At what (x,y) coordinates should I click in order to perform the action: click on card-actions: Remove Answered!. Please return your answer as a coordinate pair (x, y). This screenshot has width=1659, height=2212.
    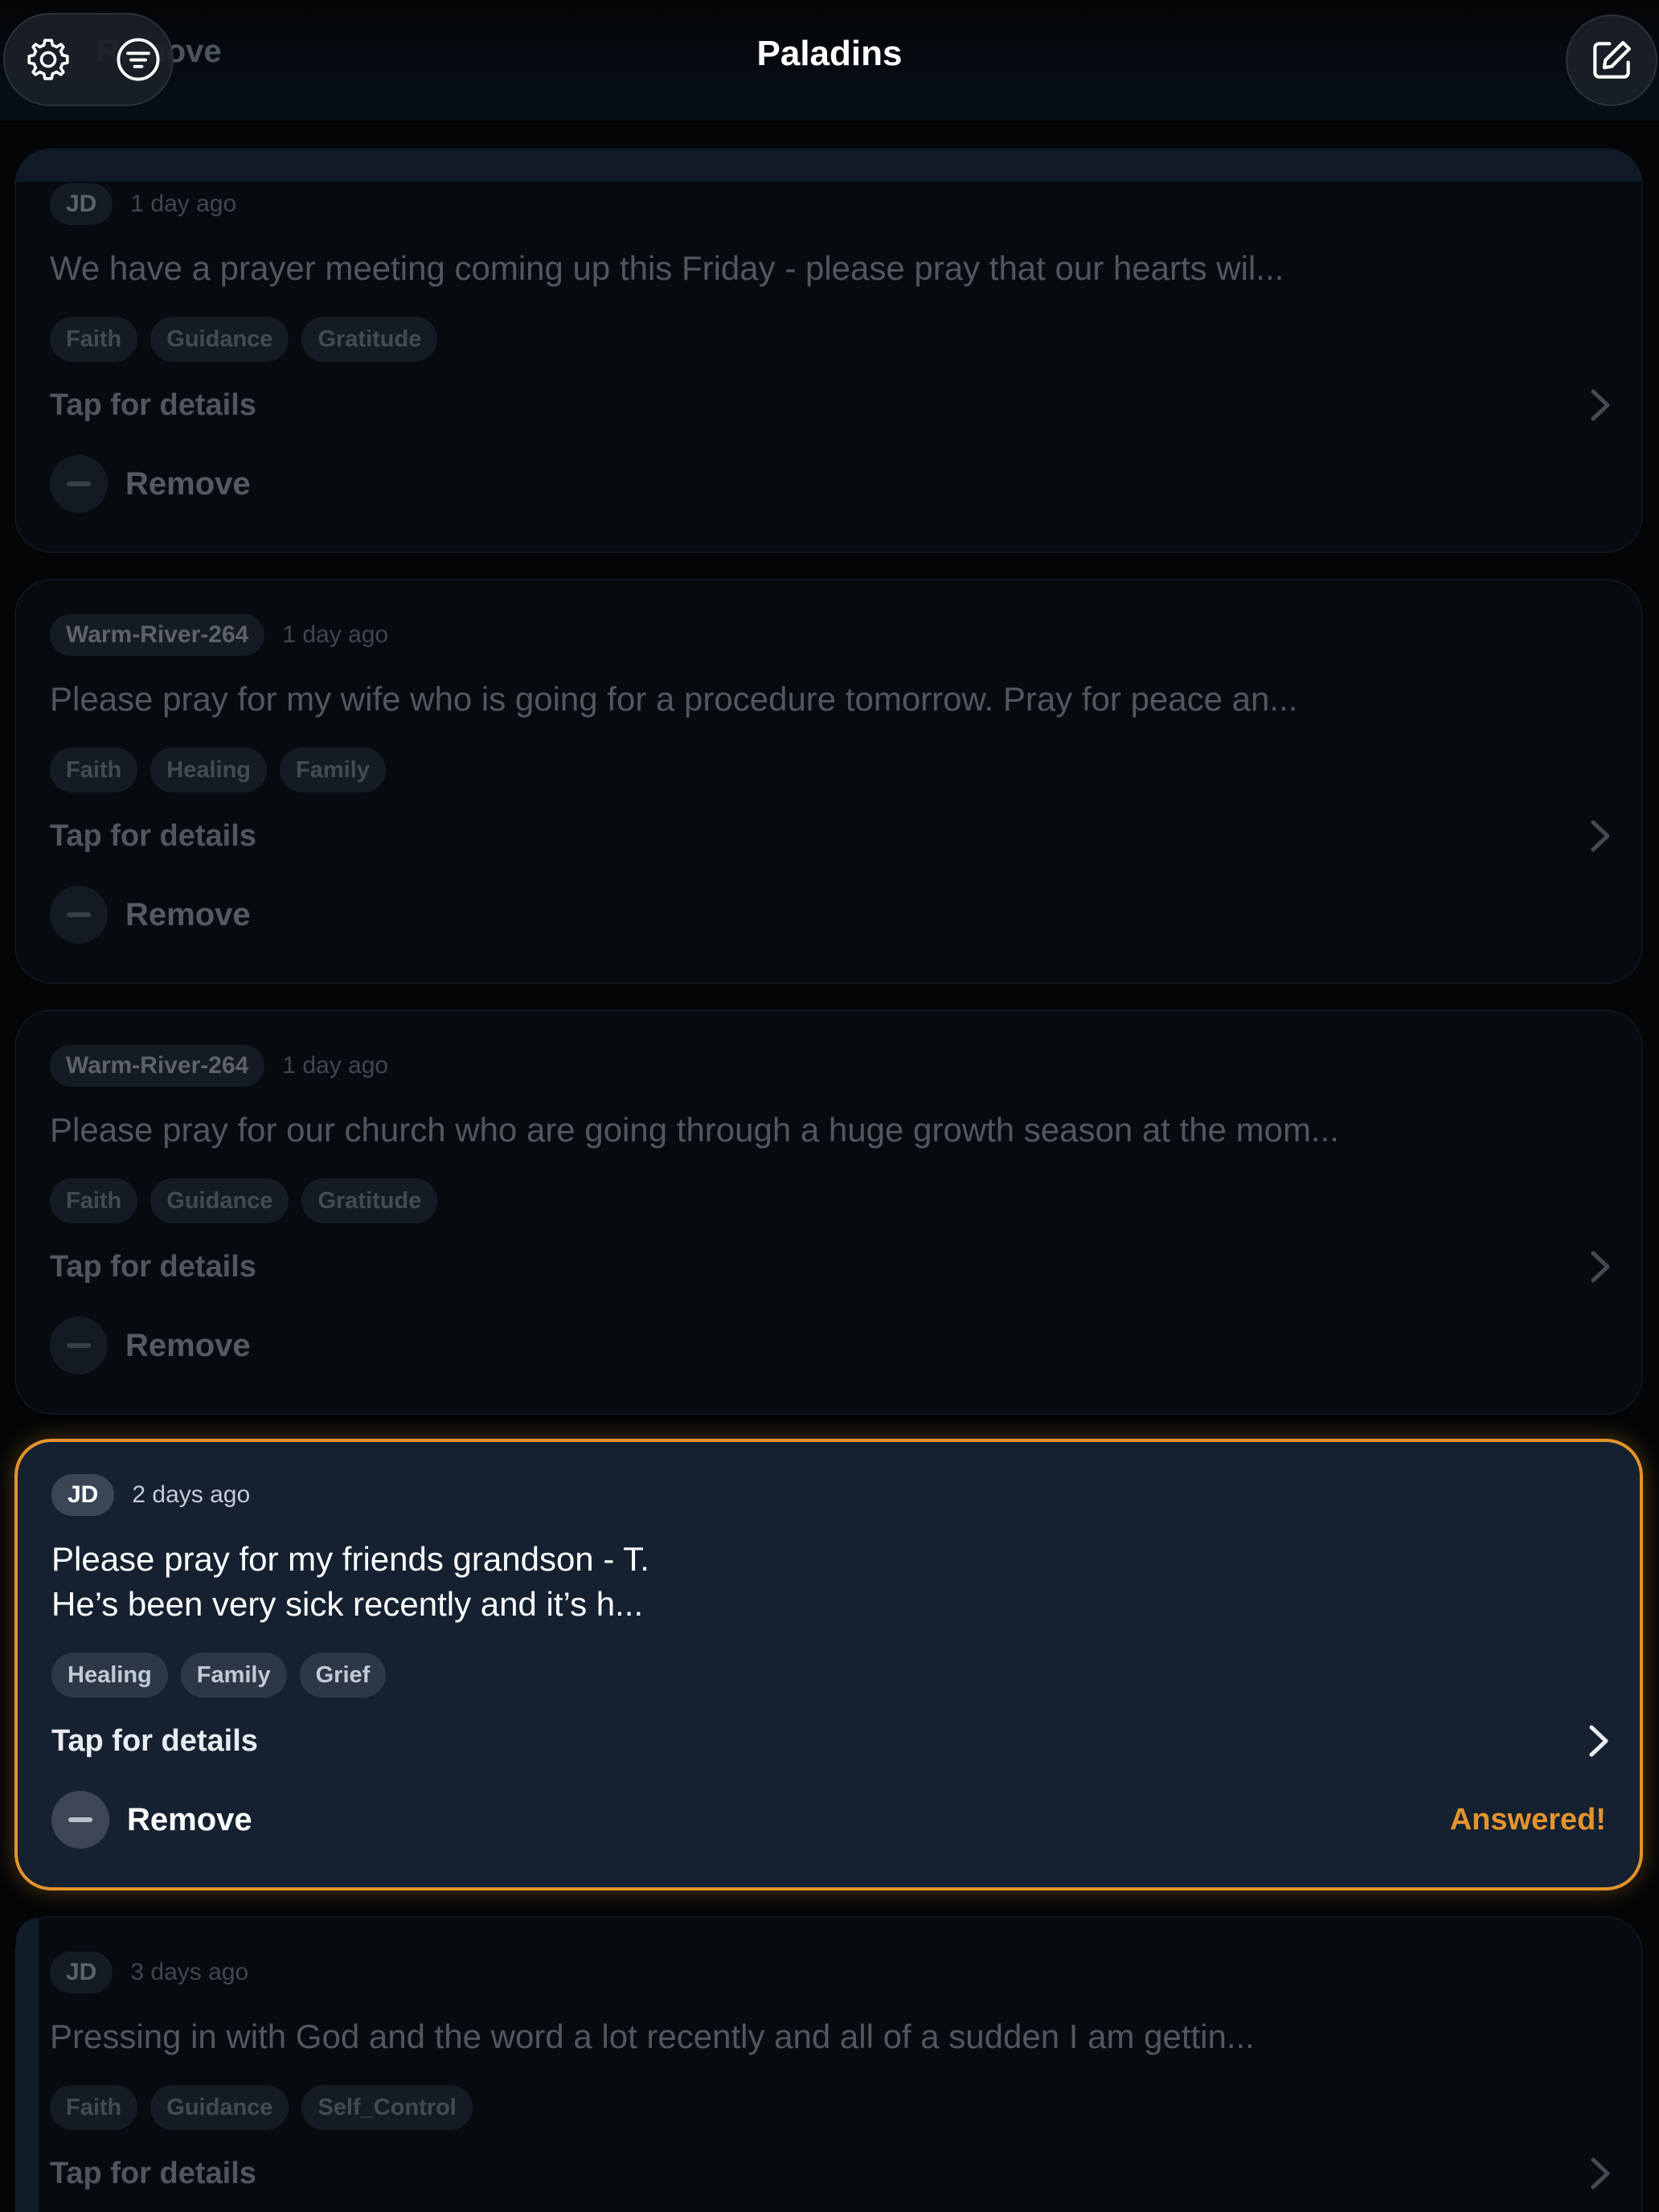
    Looking at the image, I should click on (828, 1820).